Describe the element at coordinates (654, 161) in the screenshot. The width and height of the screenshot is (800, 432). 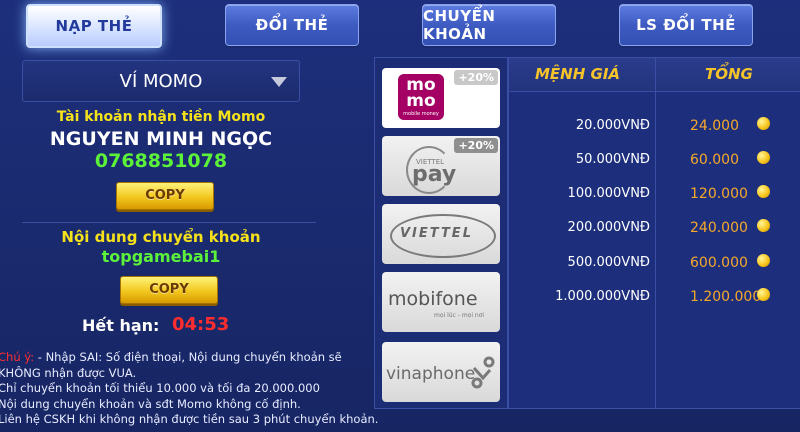
I see `table-row: 50.000VNĐ 60.000` at that location.